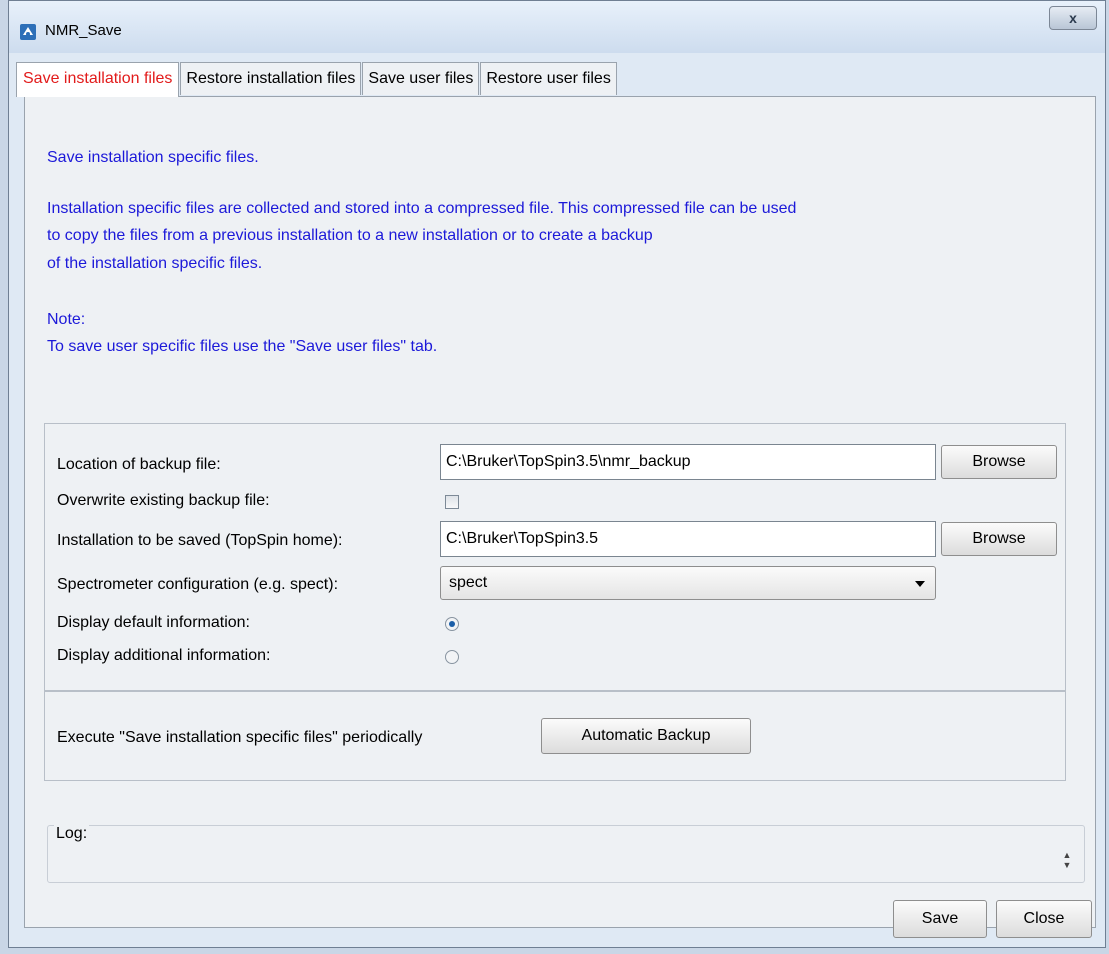 The width and height of the screenshot is (1109, 954). I want to click on save-button: Save, so click(940, 919).